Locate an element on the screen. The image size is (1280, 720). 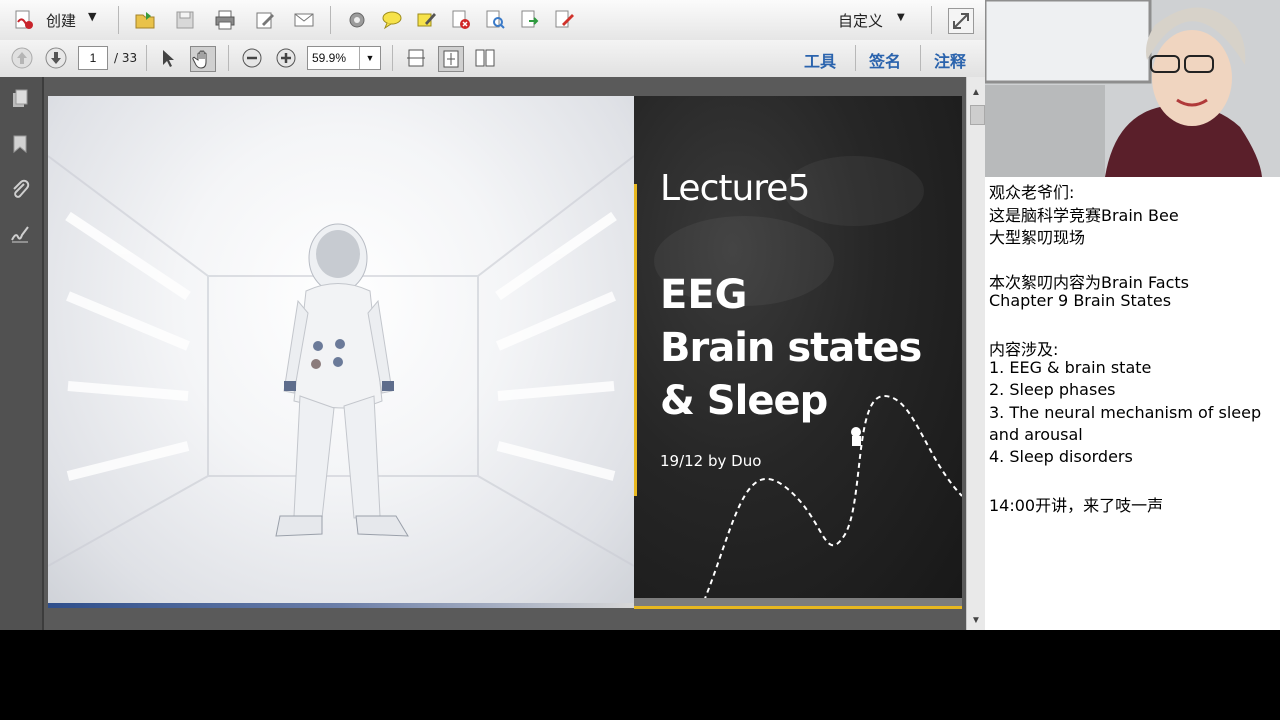
email-icon is located at coordinates (304, 20).